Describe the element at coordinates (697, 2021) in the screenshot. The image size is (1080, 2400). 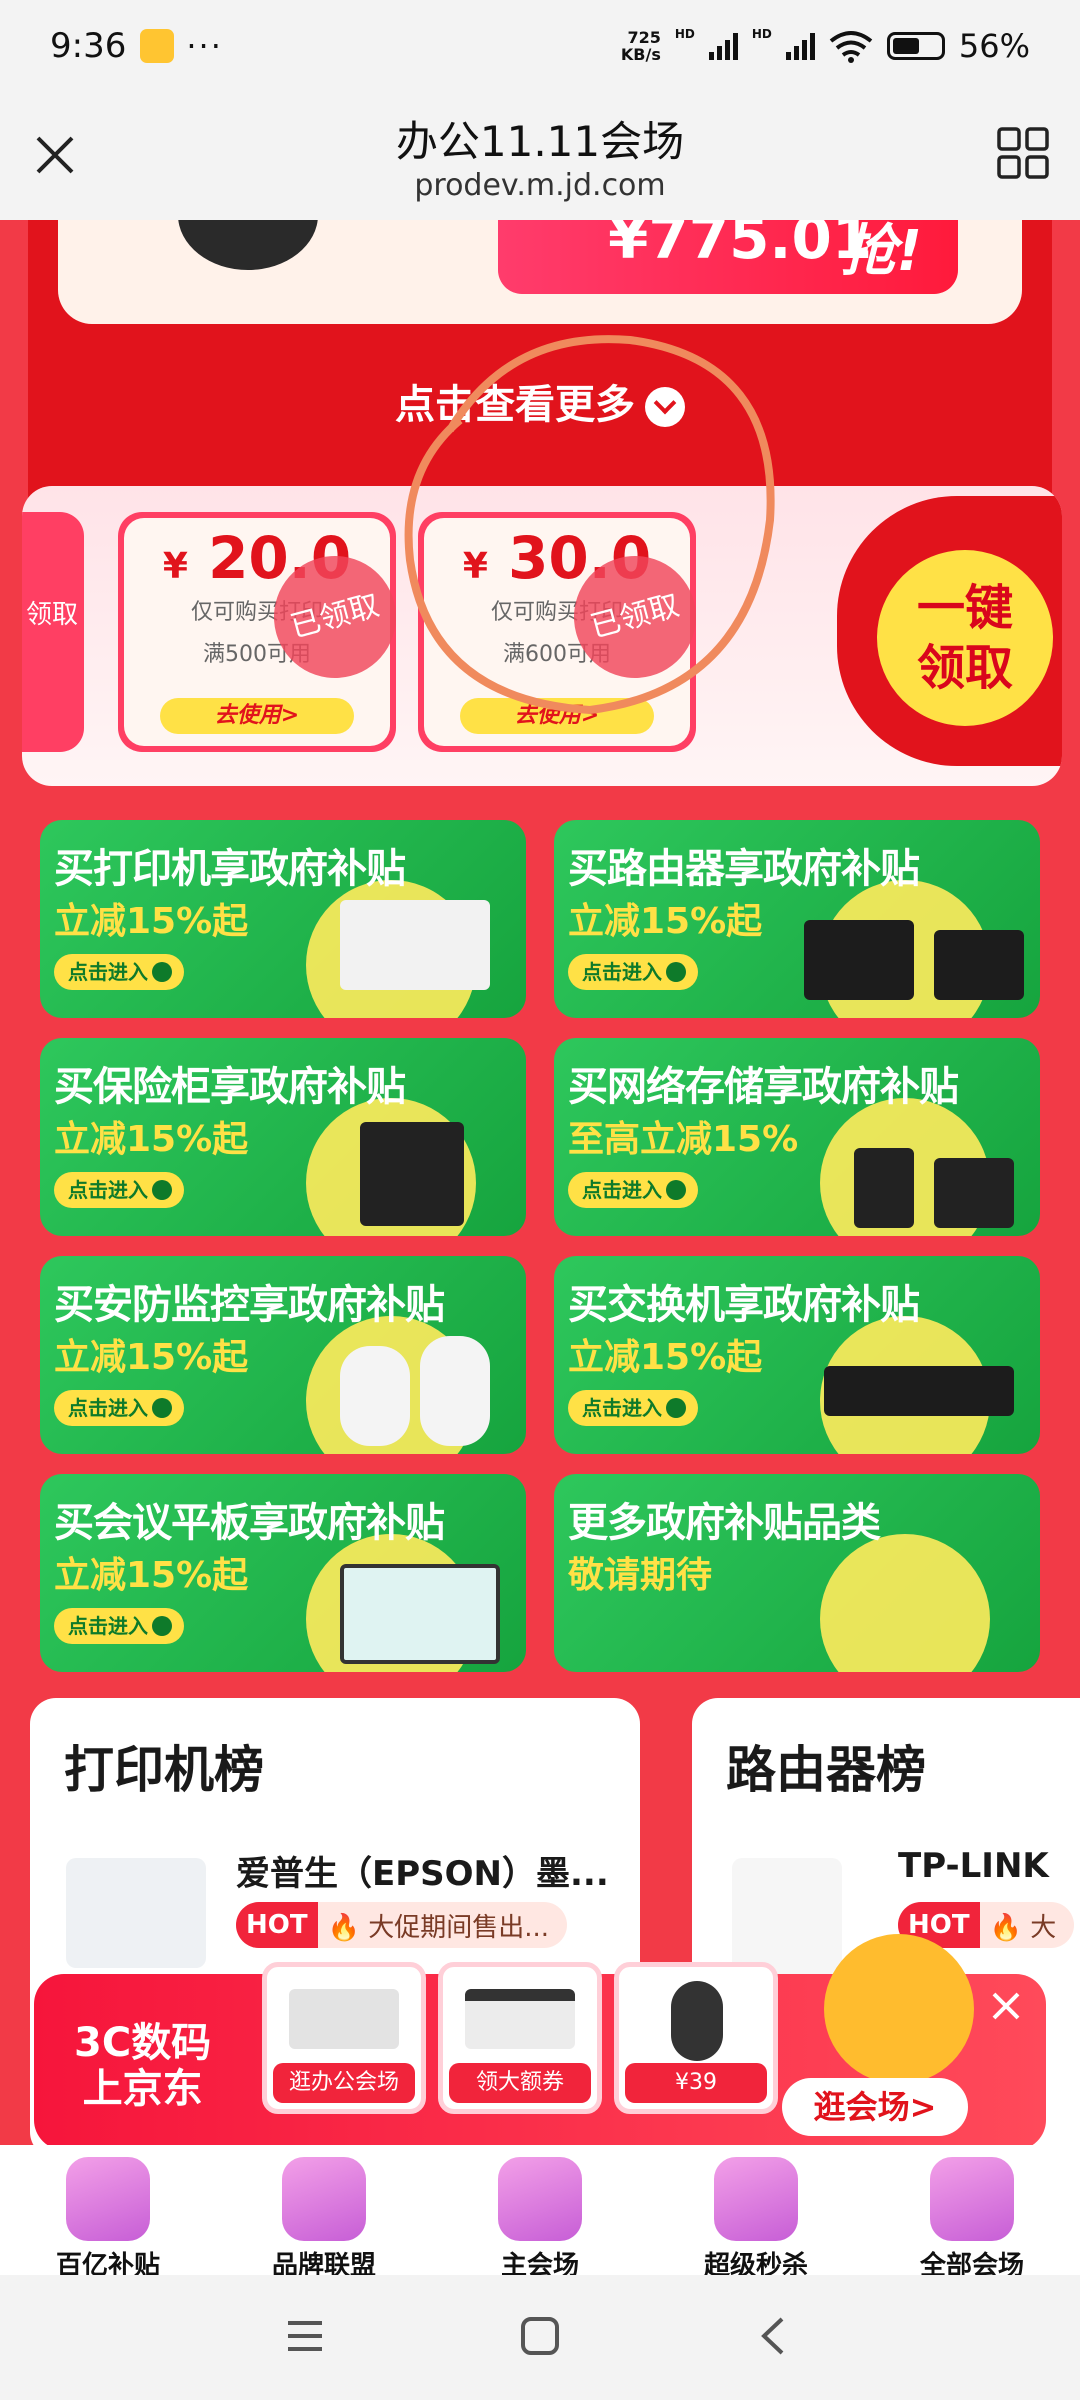
I see `mouse-image` at that location.